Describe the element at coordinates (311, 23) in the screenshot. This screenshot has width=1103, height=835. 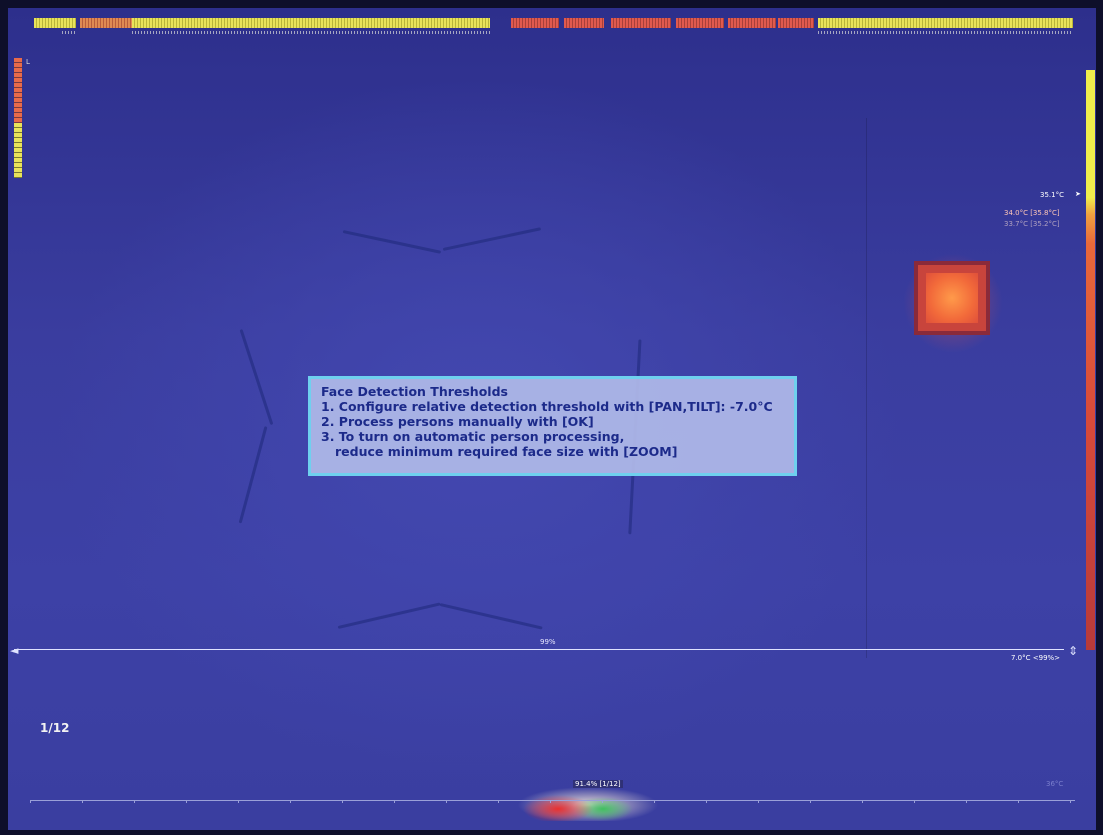
I see `top-meter-left-c` at that location.